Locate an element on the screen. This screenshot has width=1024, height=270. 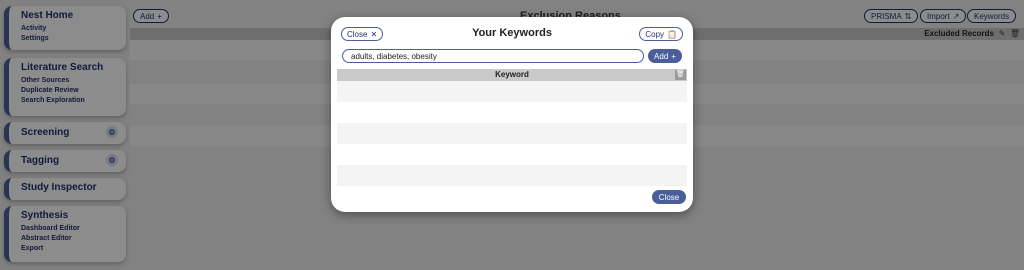
add-keyword-button: Add + is located at coordinates (665, 56).